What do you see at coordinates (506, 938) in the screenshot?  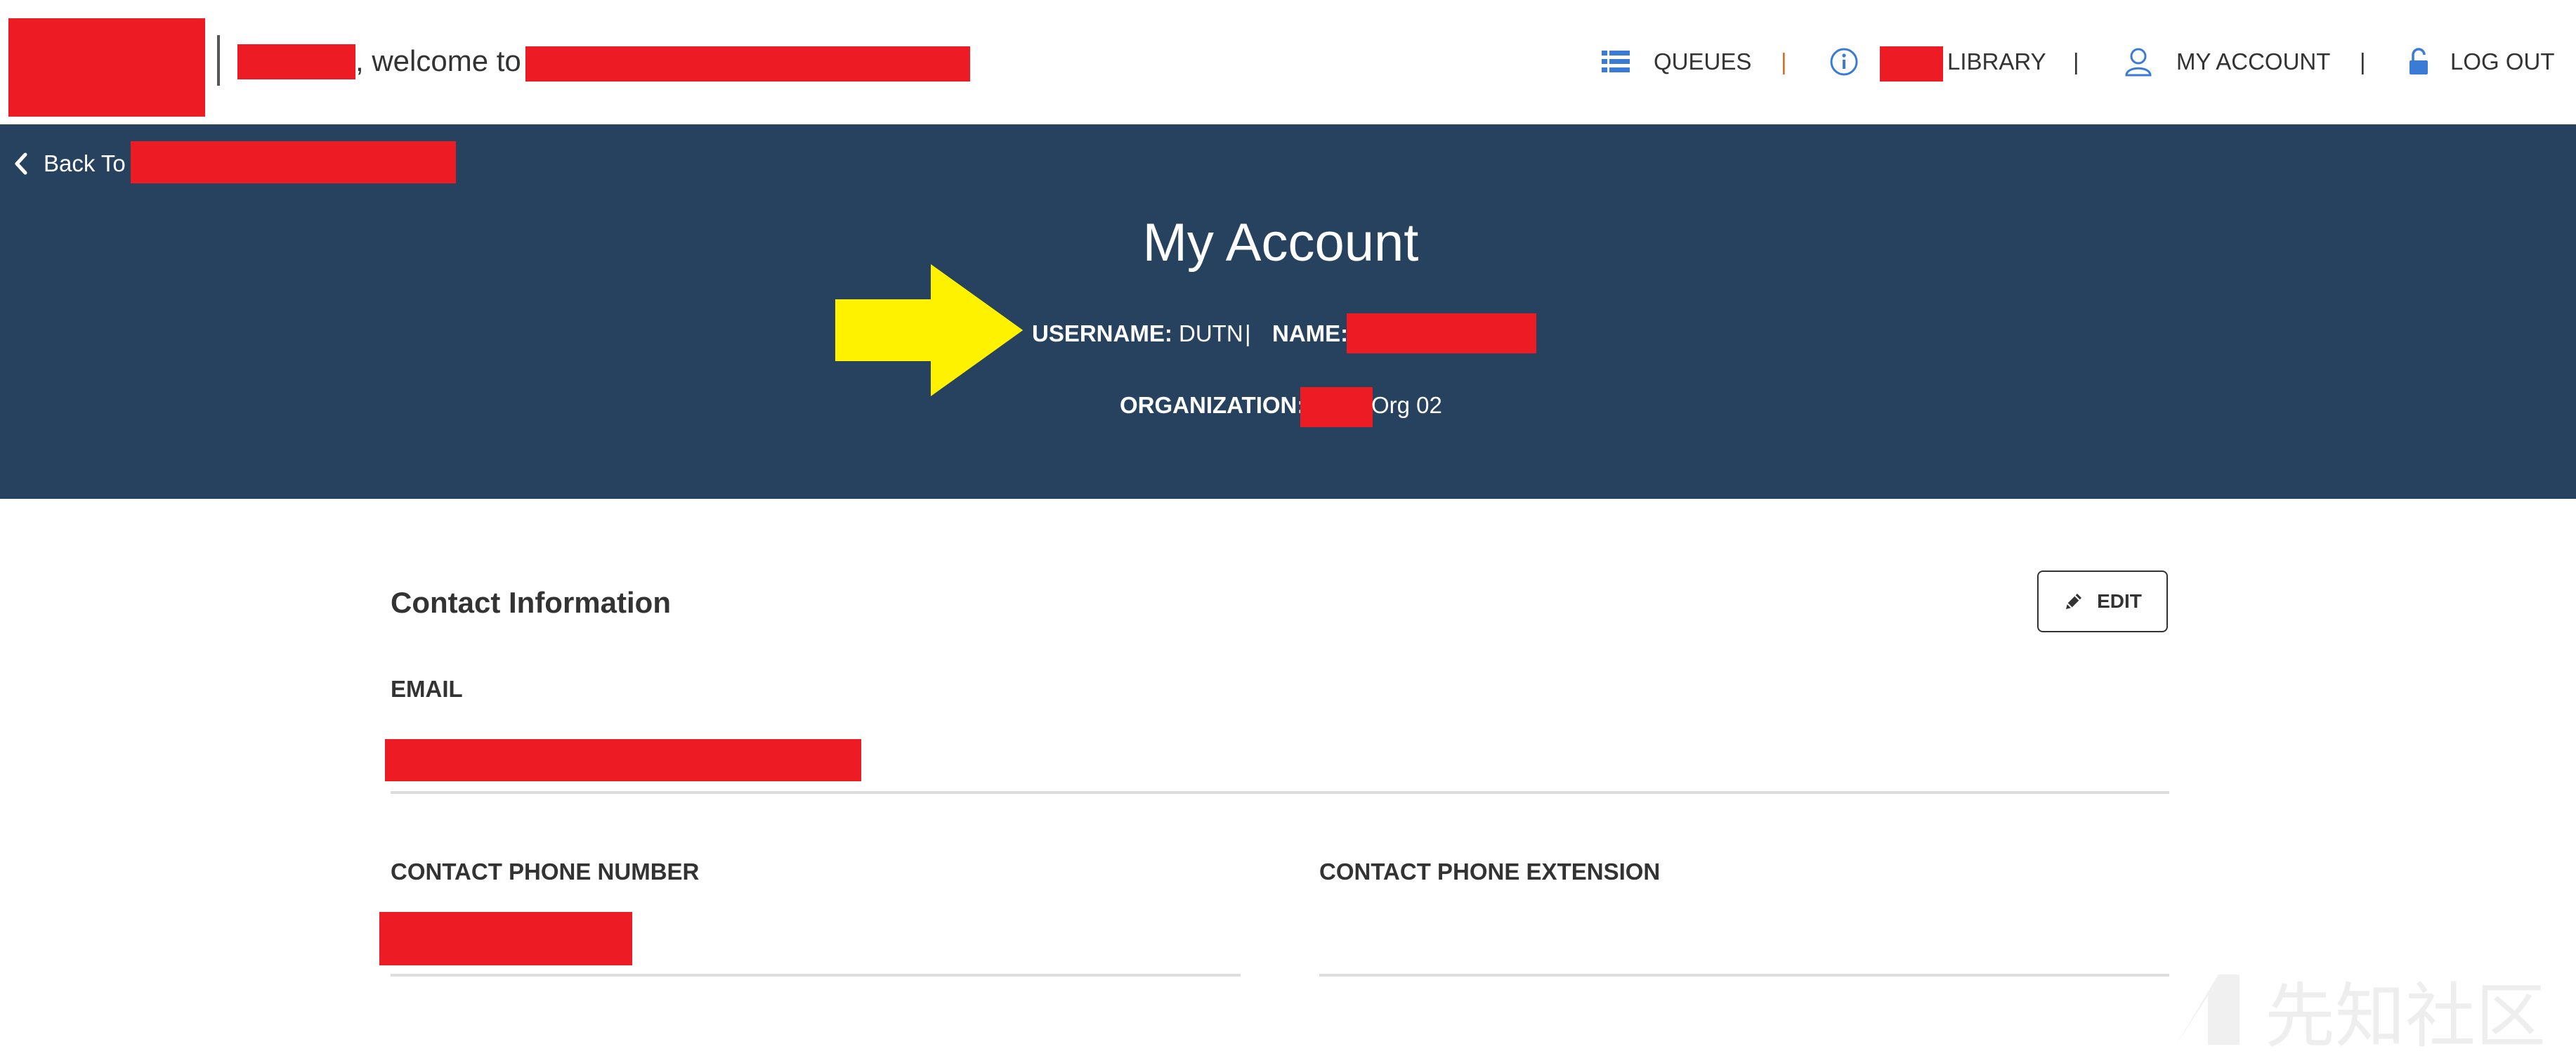 I see `redacted-phone-value` at bounding box center [506, 938].